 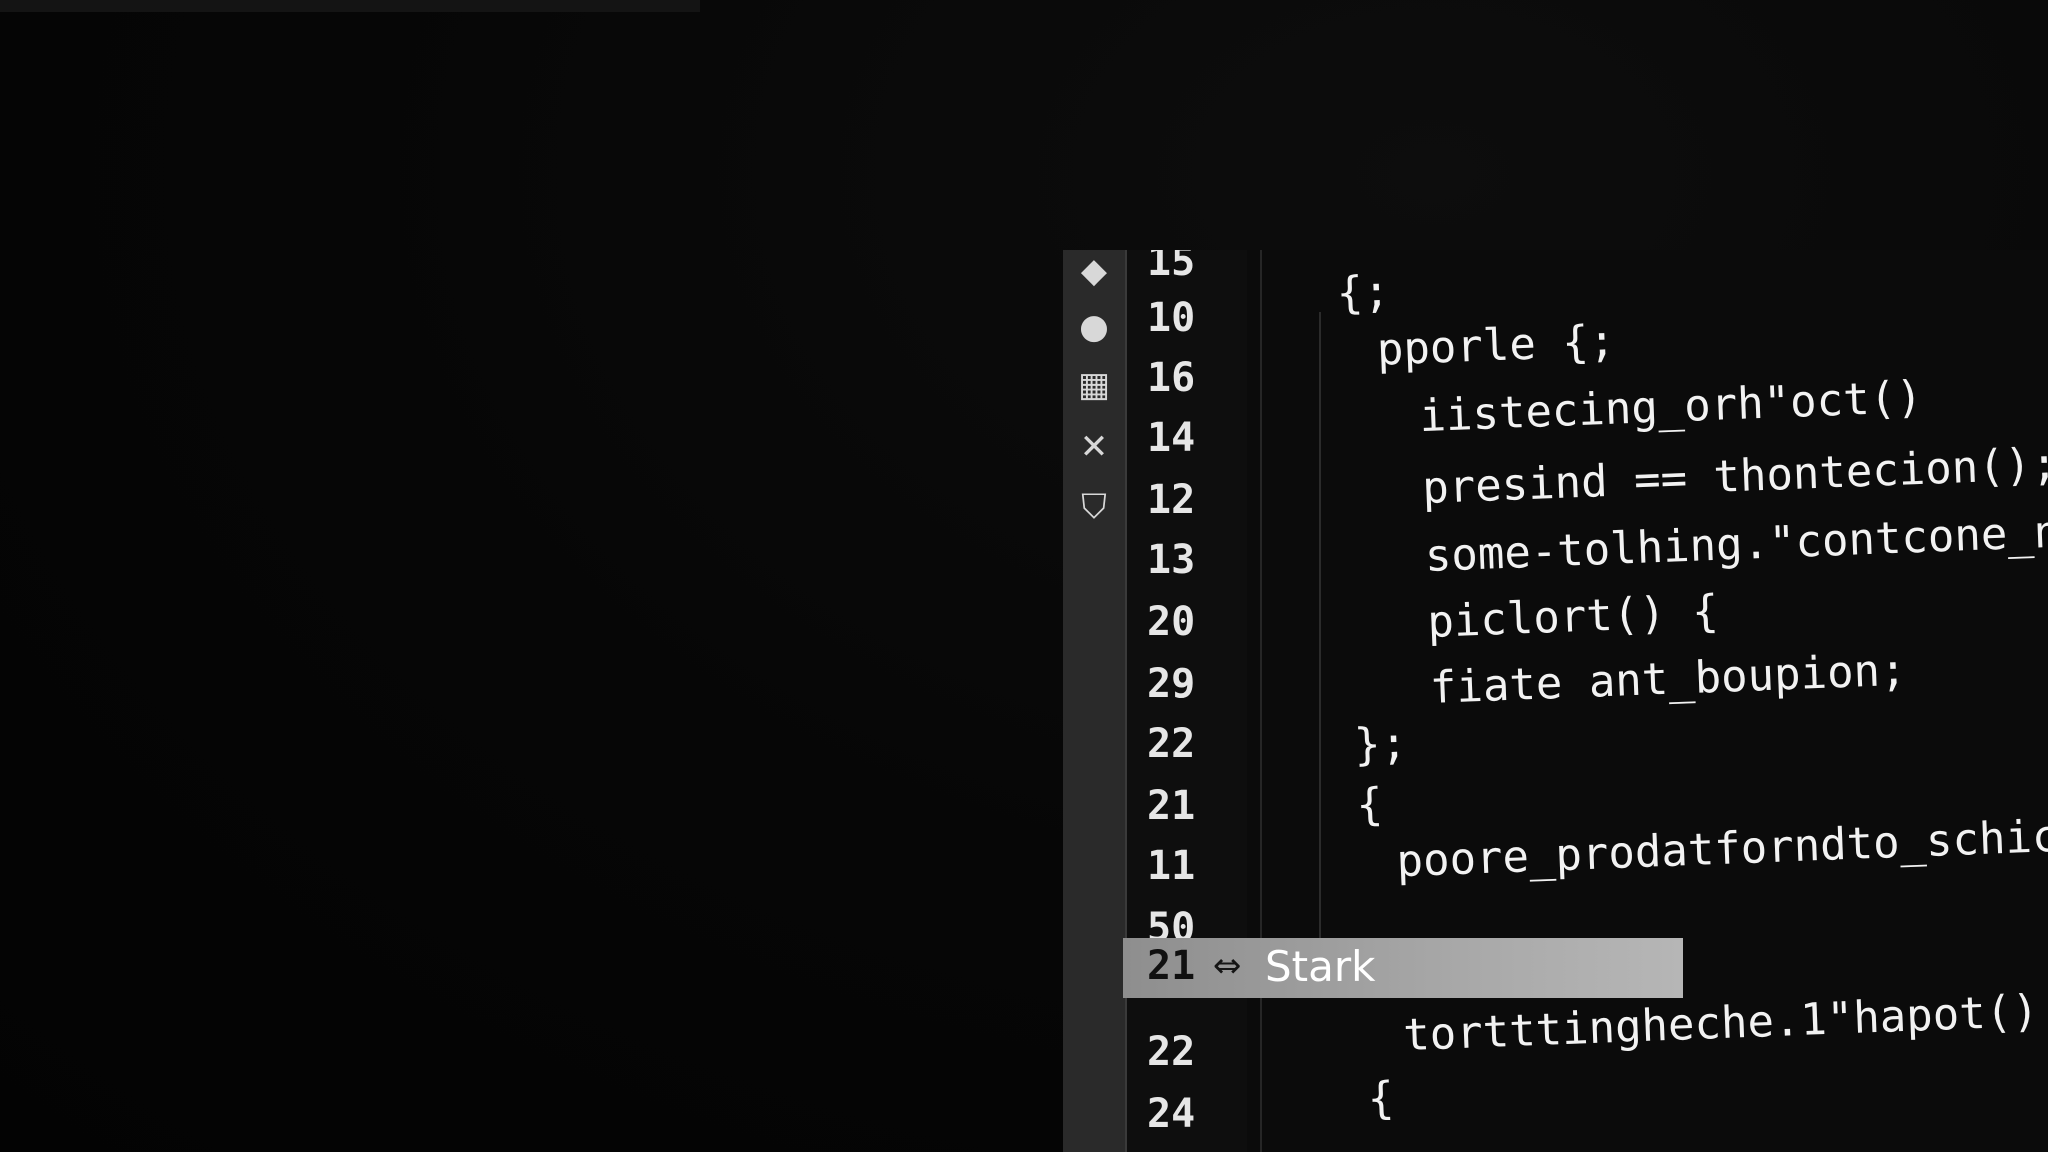 What do you see at coordinates (1171, 622) in the screenshot?
I see `line-number: 20` at bounding box center [1171, 622].